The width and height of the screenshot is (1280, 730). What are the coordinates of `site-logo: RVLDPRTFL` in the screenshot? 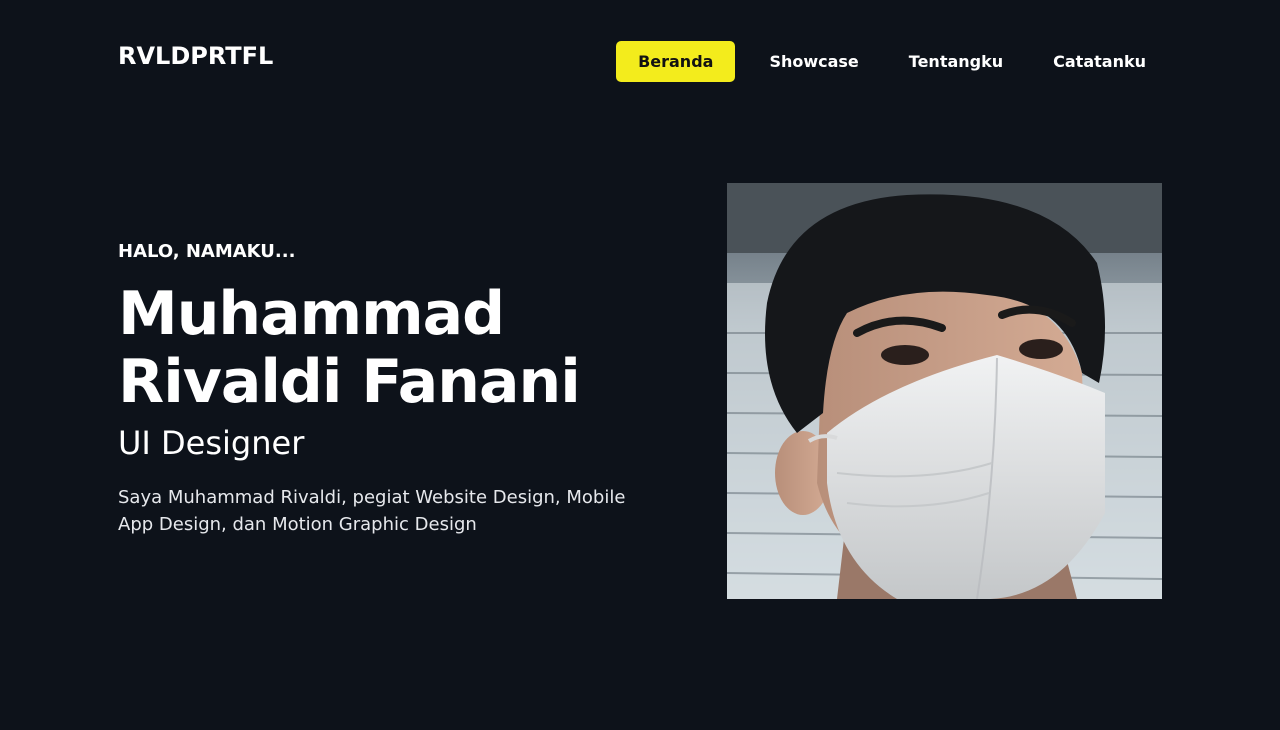 It's located at (195, 56).